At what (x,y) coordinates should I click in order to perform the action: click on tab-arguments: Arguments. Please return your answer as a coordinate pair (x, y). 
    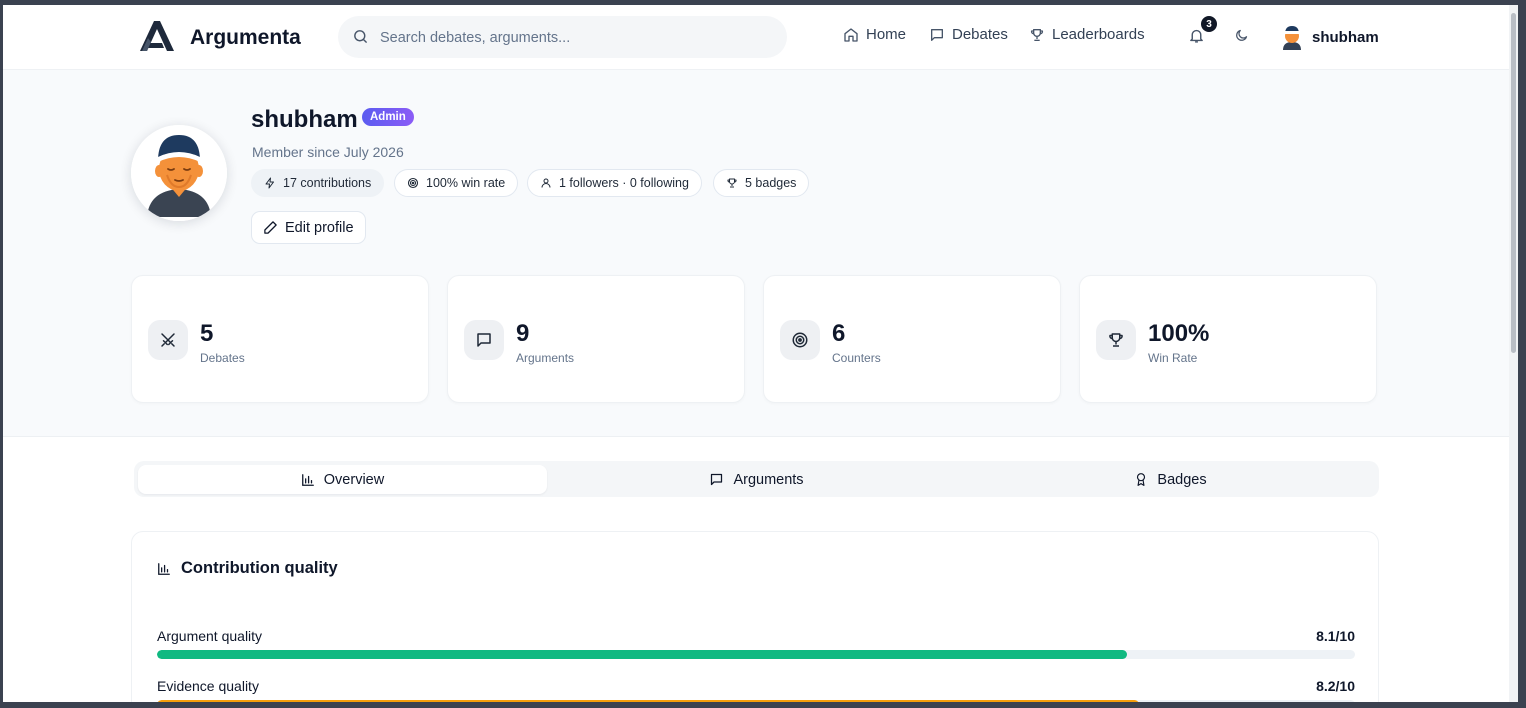
    Looking at the image, I should click on (756, 479).